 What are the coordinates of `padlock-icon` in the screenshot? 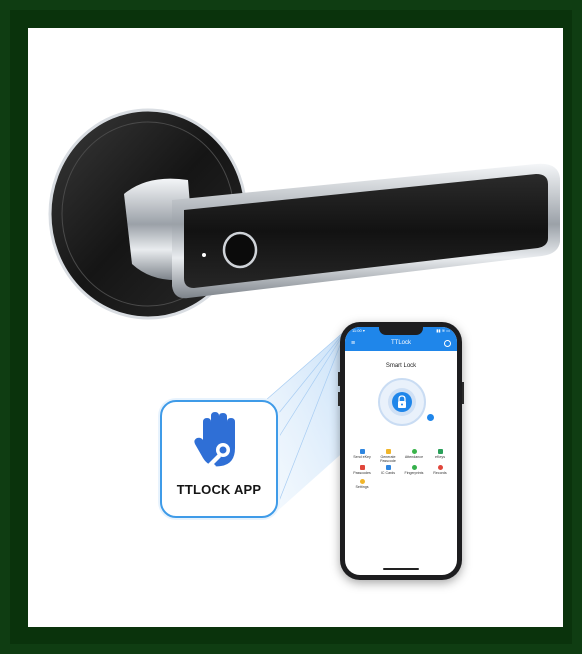 It's located at (402, 401).